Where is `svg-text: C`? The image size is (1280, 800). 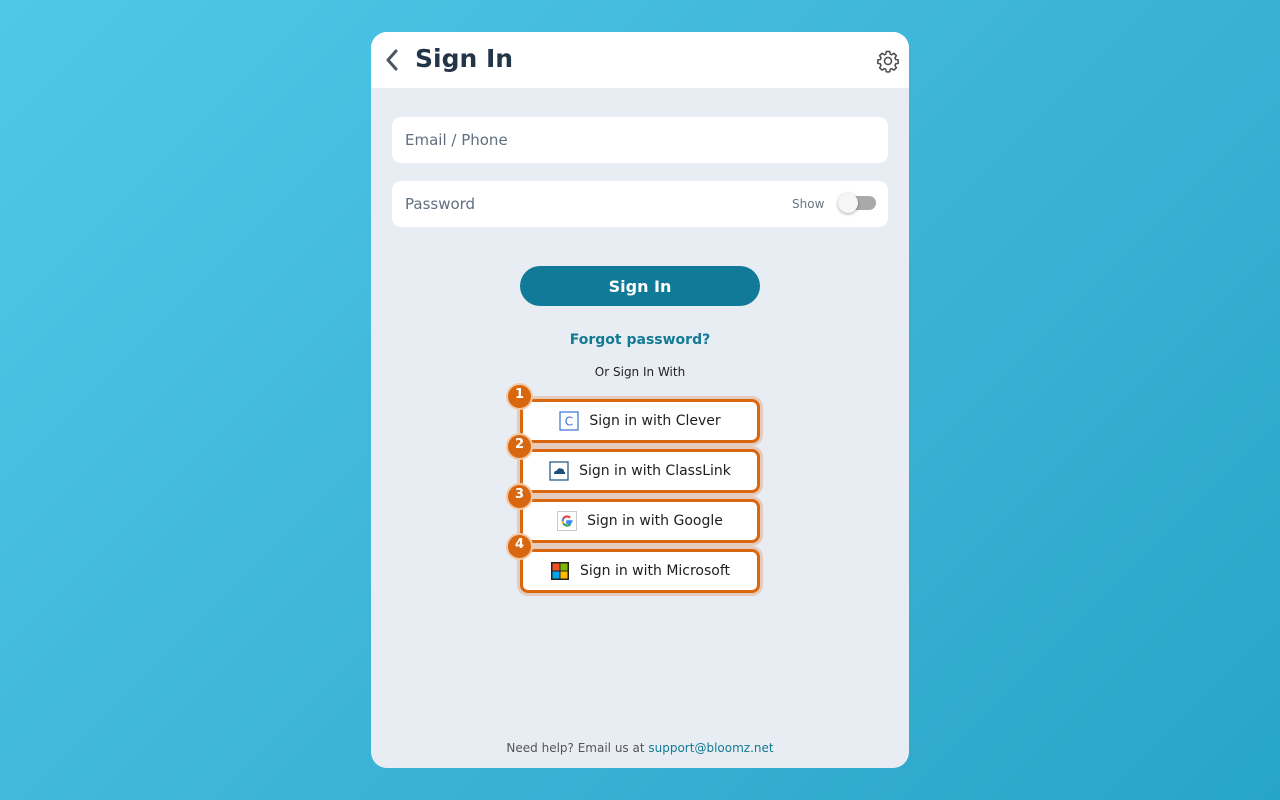
svg-text: C is located at coordinates (569, 422).